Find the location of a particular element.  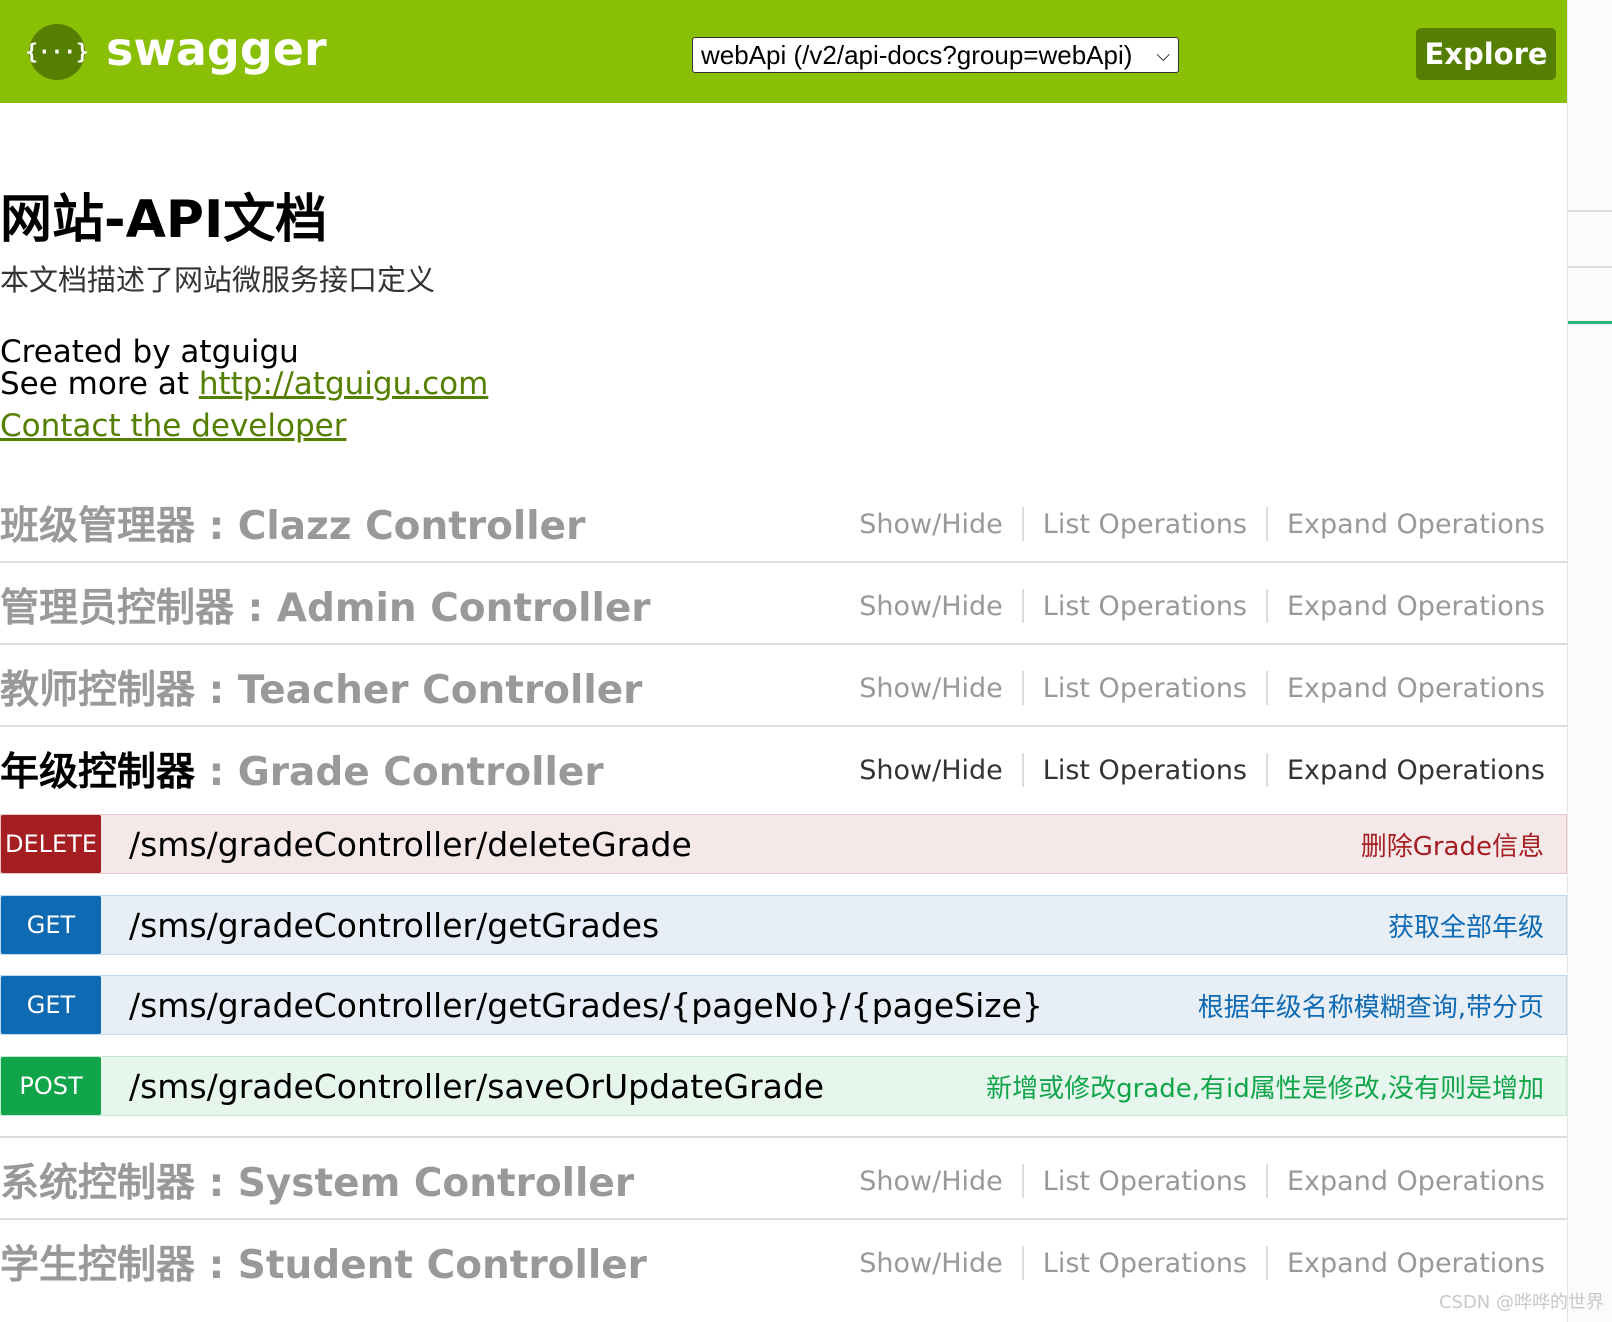

resource-title-zh: 年级控制器 is located at coordinates (98, 772).